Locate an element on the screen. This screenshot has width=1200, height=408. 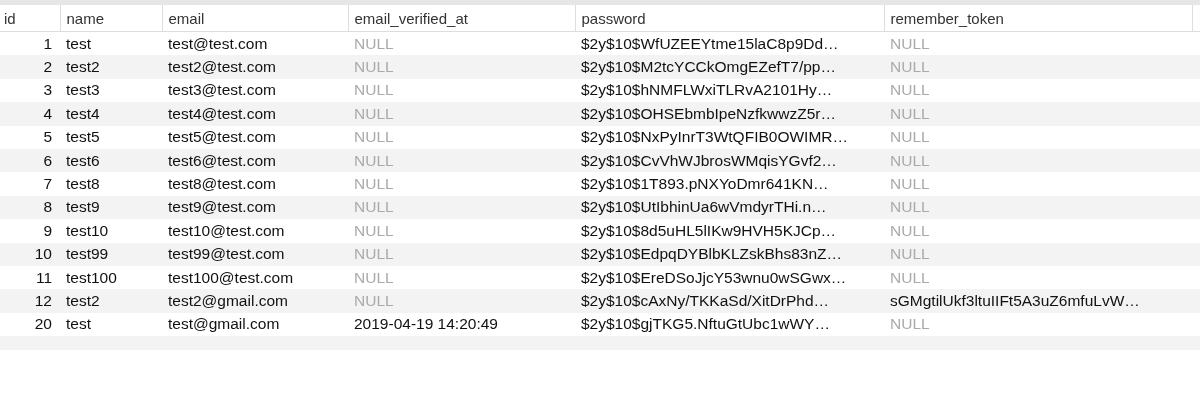
table-cell: 9 is located at coordinates (30, 231).